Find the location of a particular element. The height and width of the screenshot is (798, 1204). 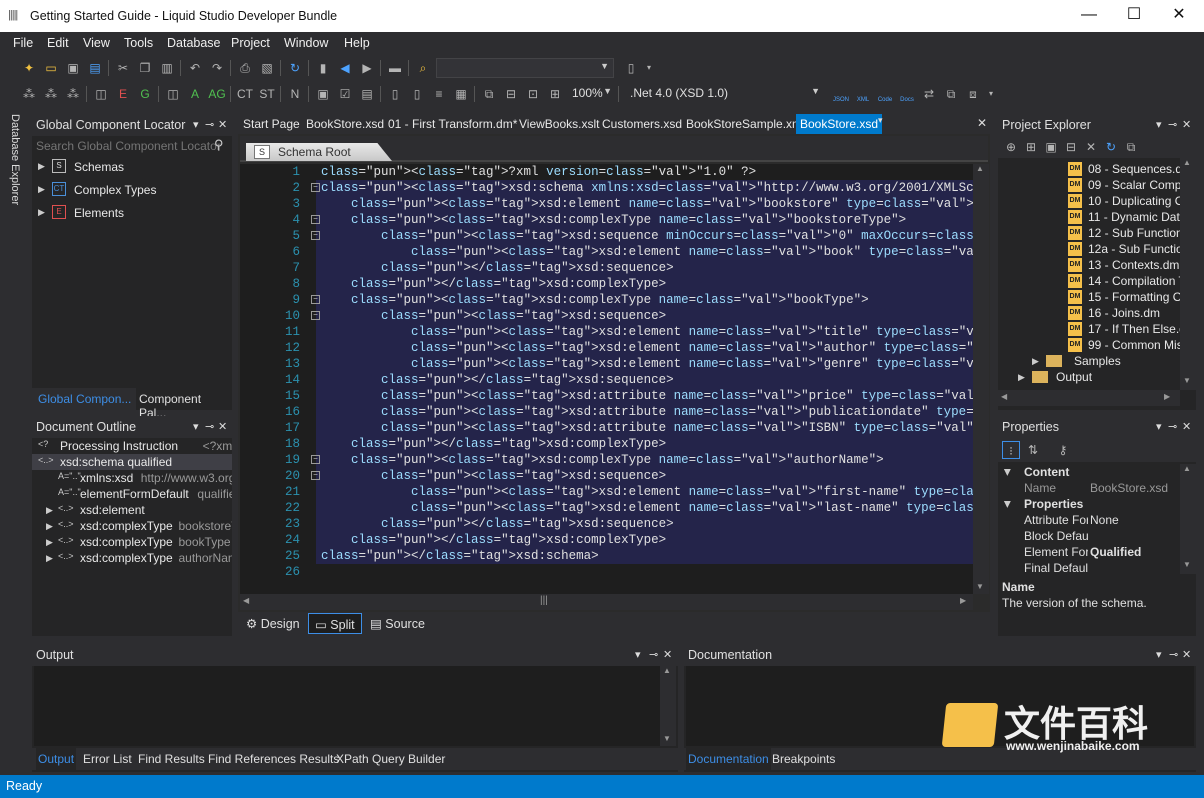

paste-icon: ▥ is located at coordinates (167, 68).